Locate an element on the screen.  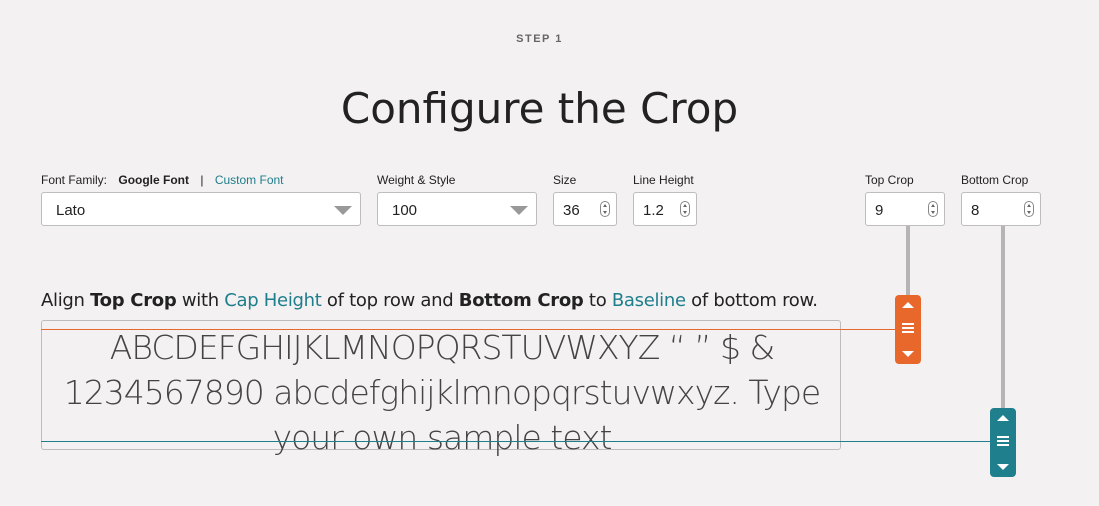
weight-style-label: Weight & Style is located at coordinates (416, 180).